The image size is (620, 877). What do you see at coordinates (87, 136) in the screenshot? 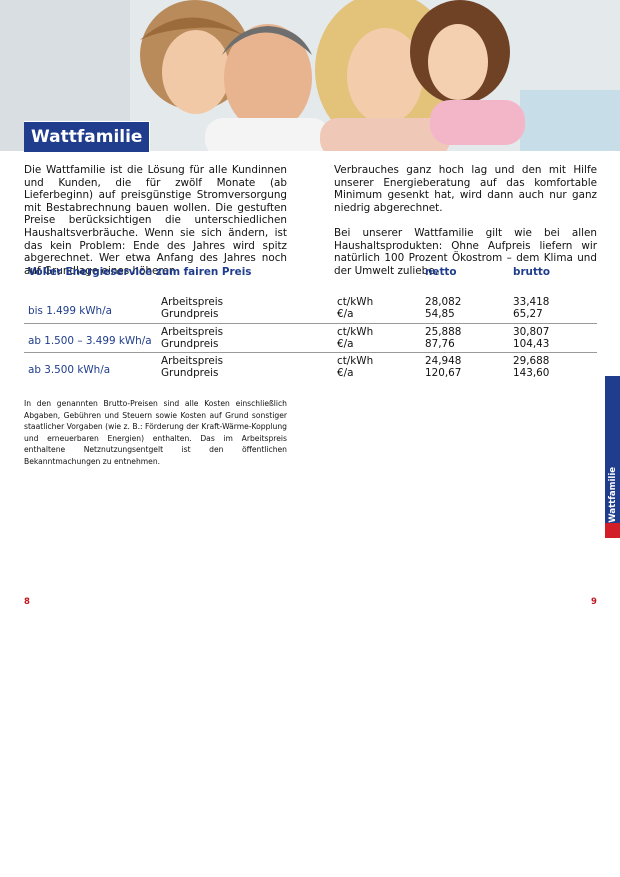
I see `page-title: Wattfamilie` at bounding box center [87, 136].